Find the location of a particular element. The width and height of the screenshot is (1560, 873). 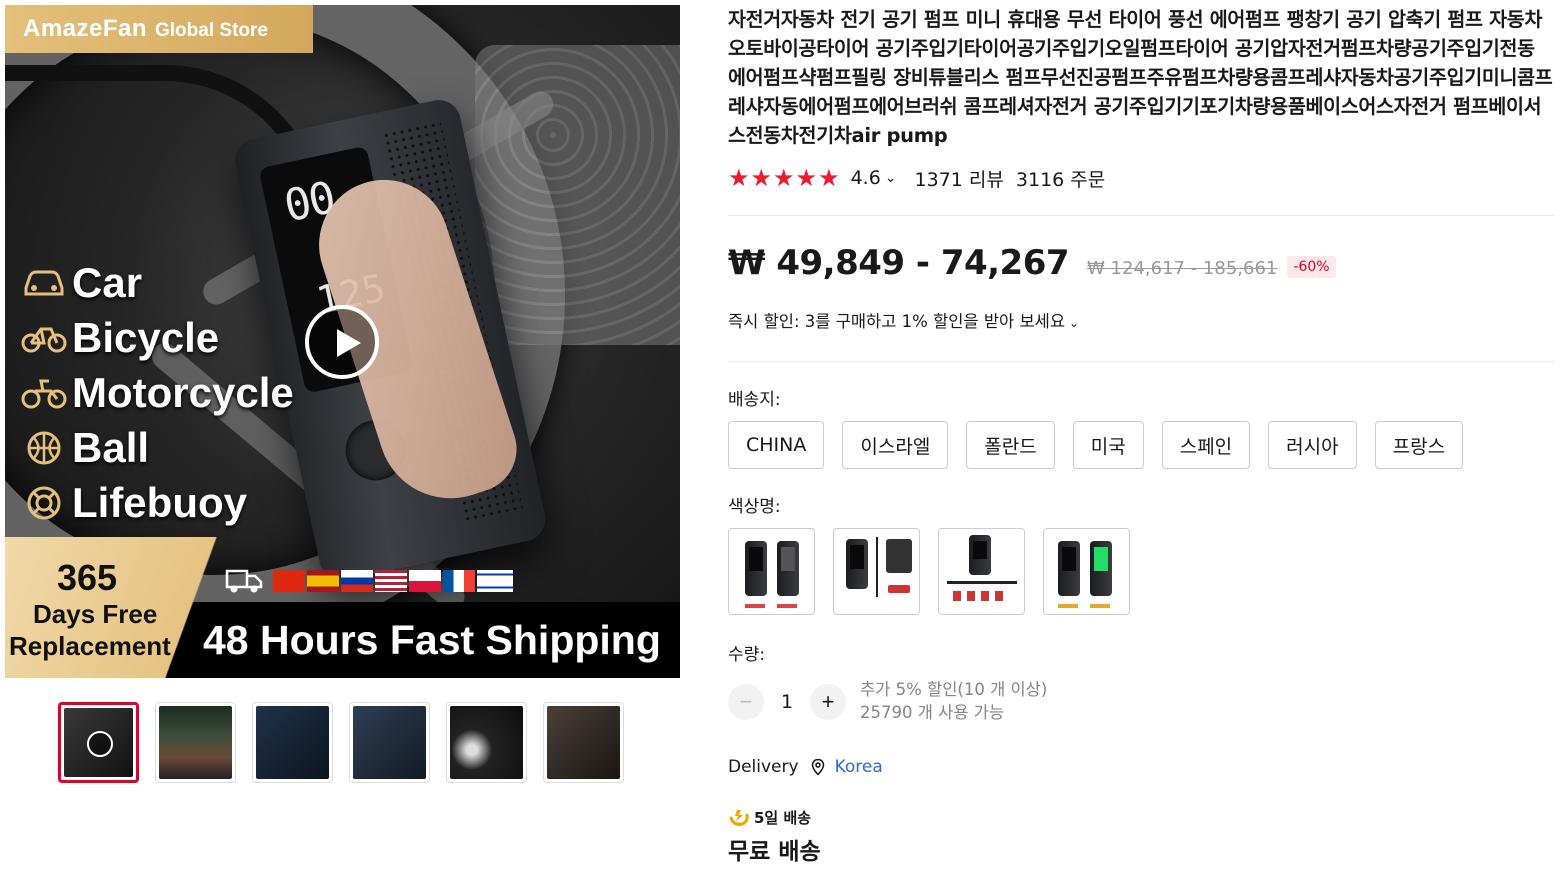

fast-delivery-row: 5일 배송 is located at coordinates (769, 817).